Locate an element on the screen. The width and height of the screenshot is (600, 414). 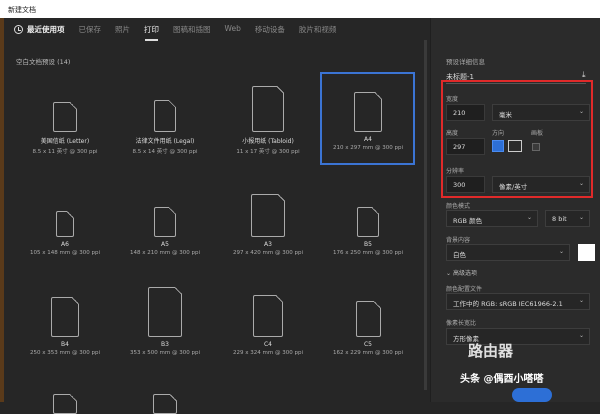
preset-card: C4 229 x 324 mm @ 300 ppi is located at coordinates (268, 320).